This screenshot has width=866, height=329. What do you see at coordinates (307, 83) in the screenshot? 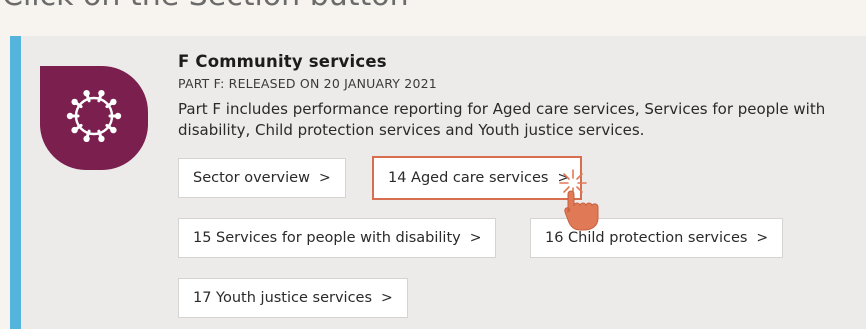
I see `section-release-date: PART F: RELEASED ON 20 JANUARY 2021` at bounding box center [307, 83].